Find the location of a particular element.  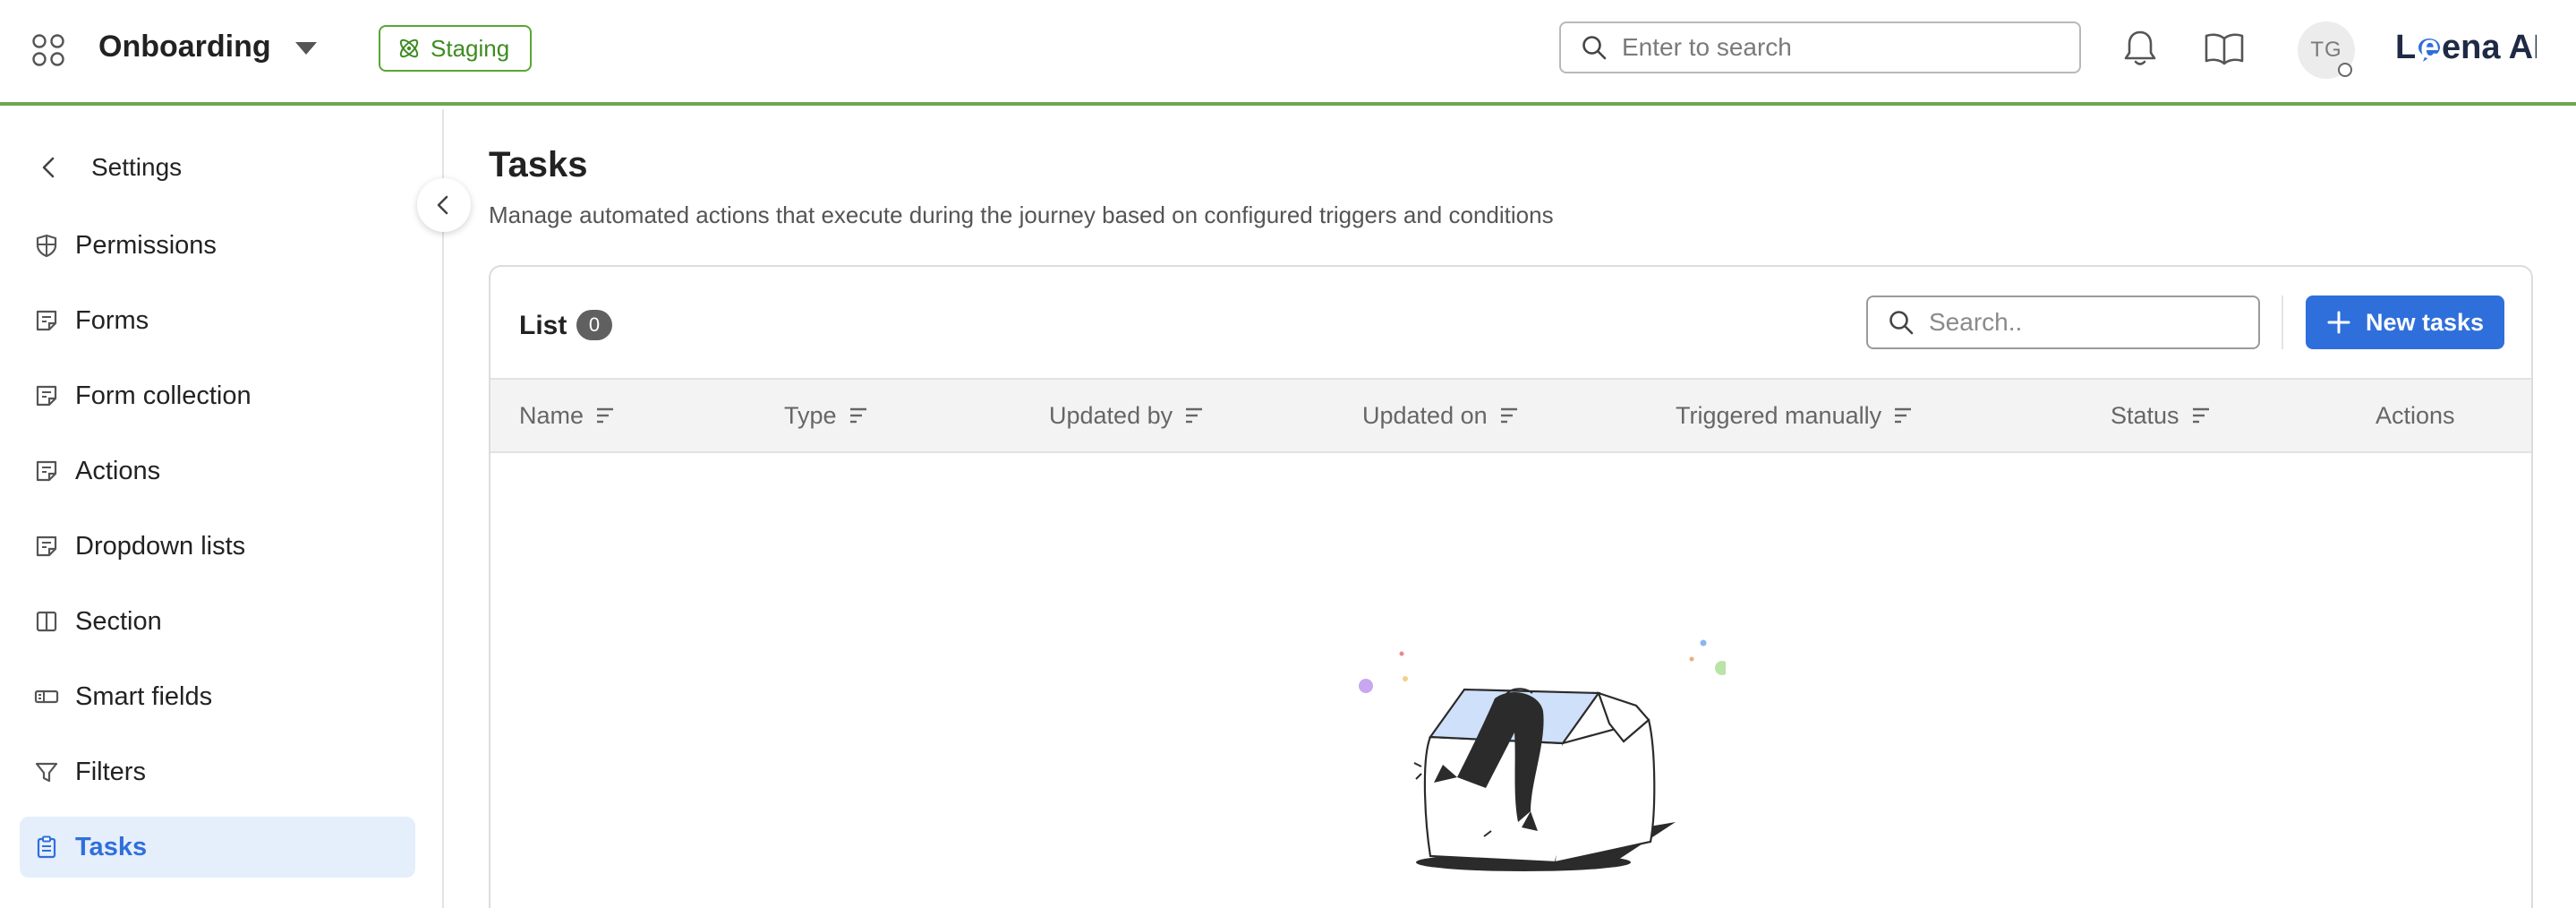

back-arrow-icon is located at coordinates (49, 167).